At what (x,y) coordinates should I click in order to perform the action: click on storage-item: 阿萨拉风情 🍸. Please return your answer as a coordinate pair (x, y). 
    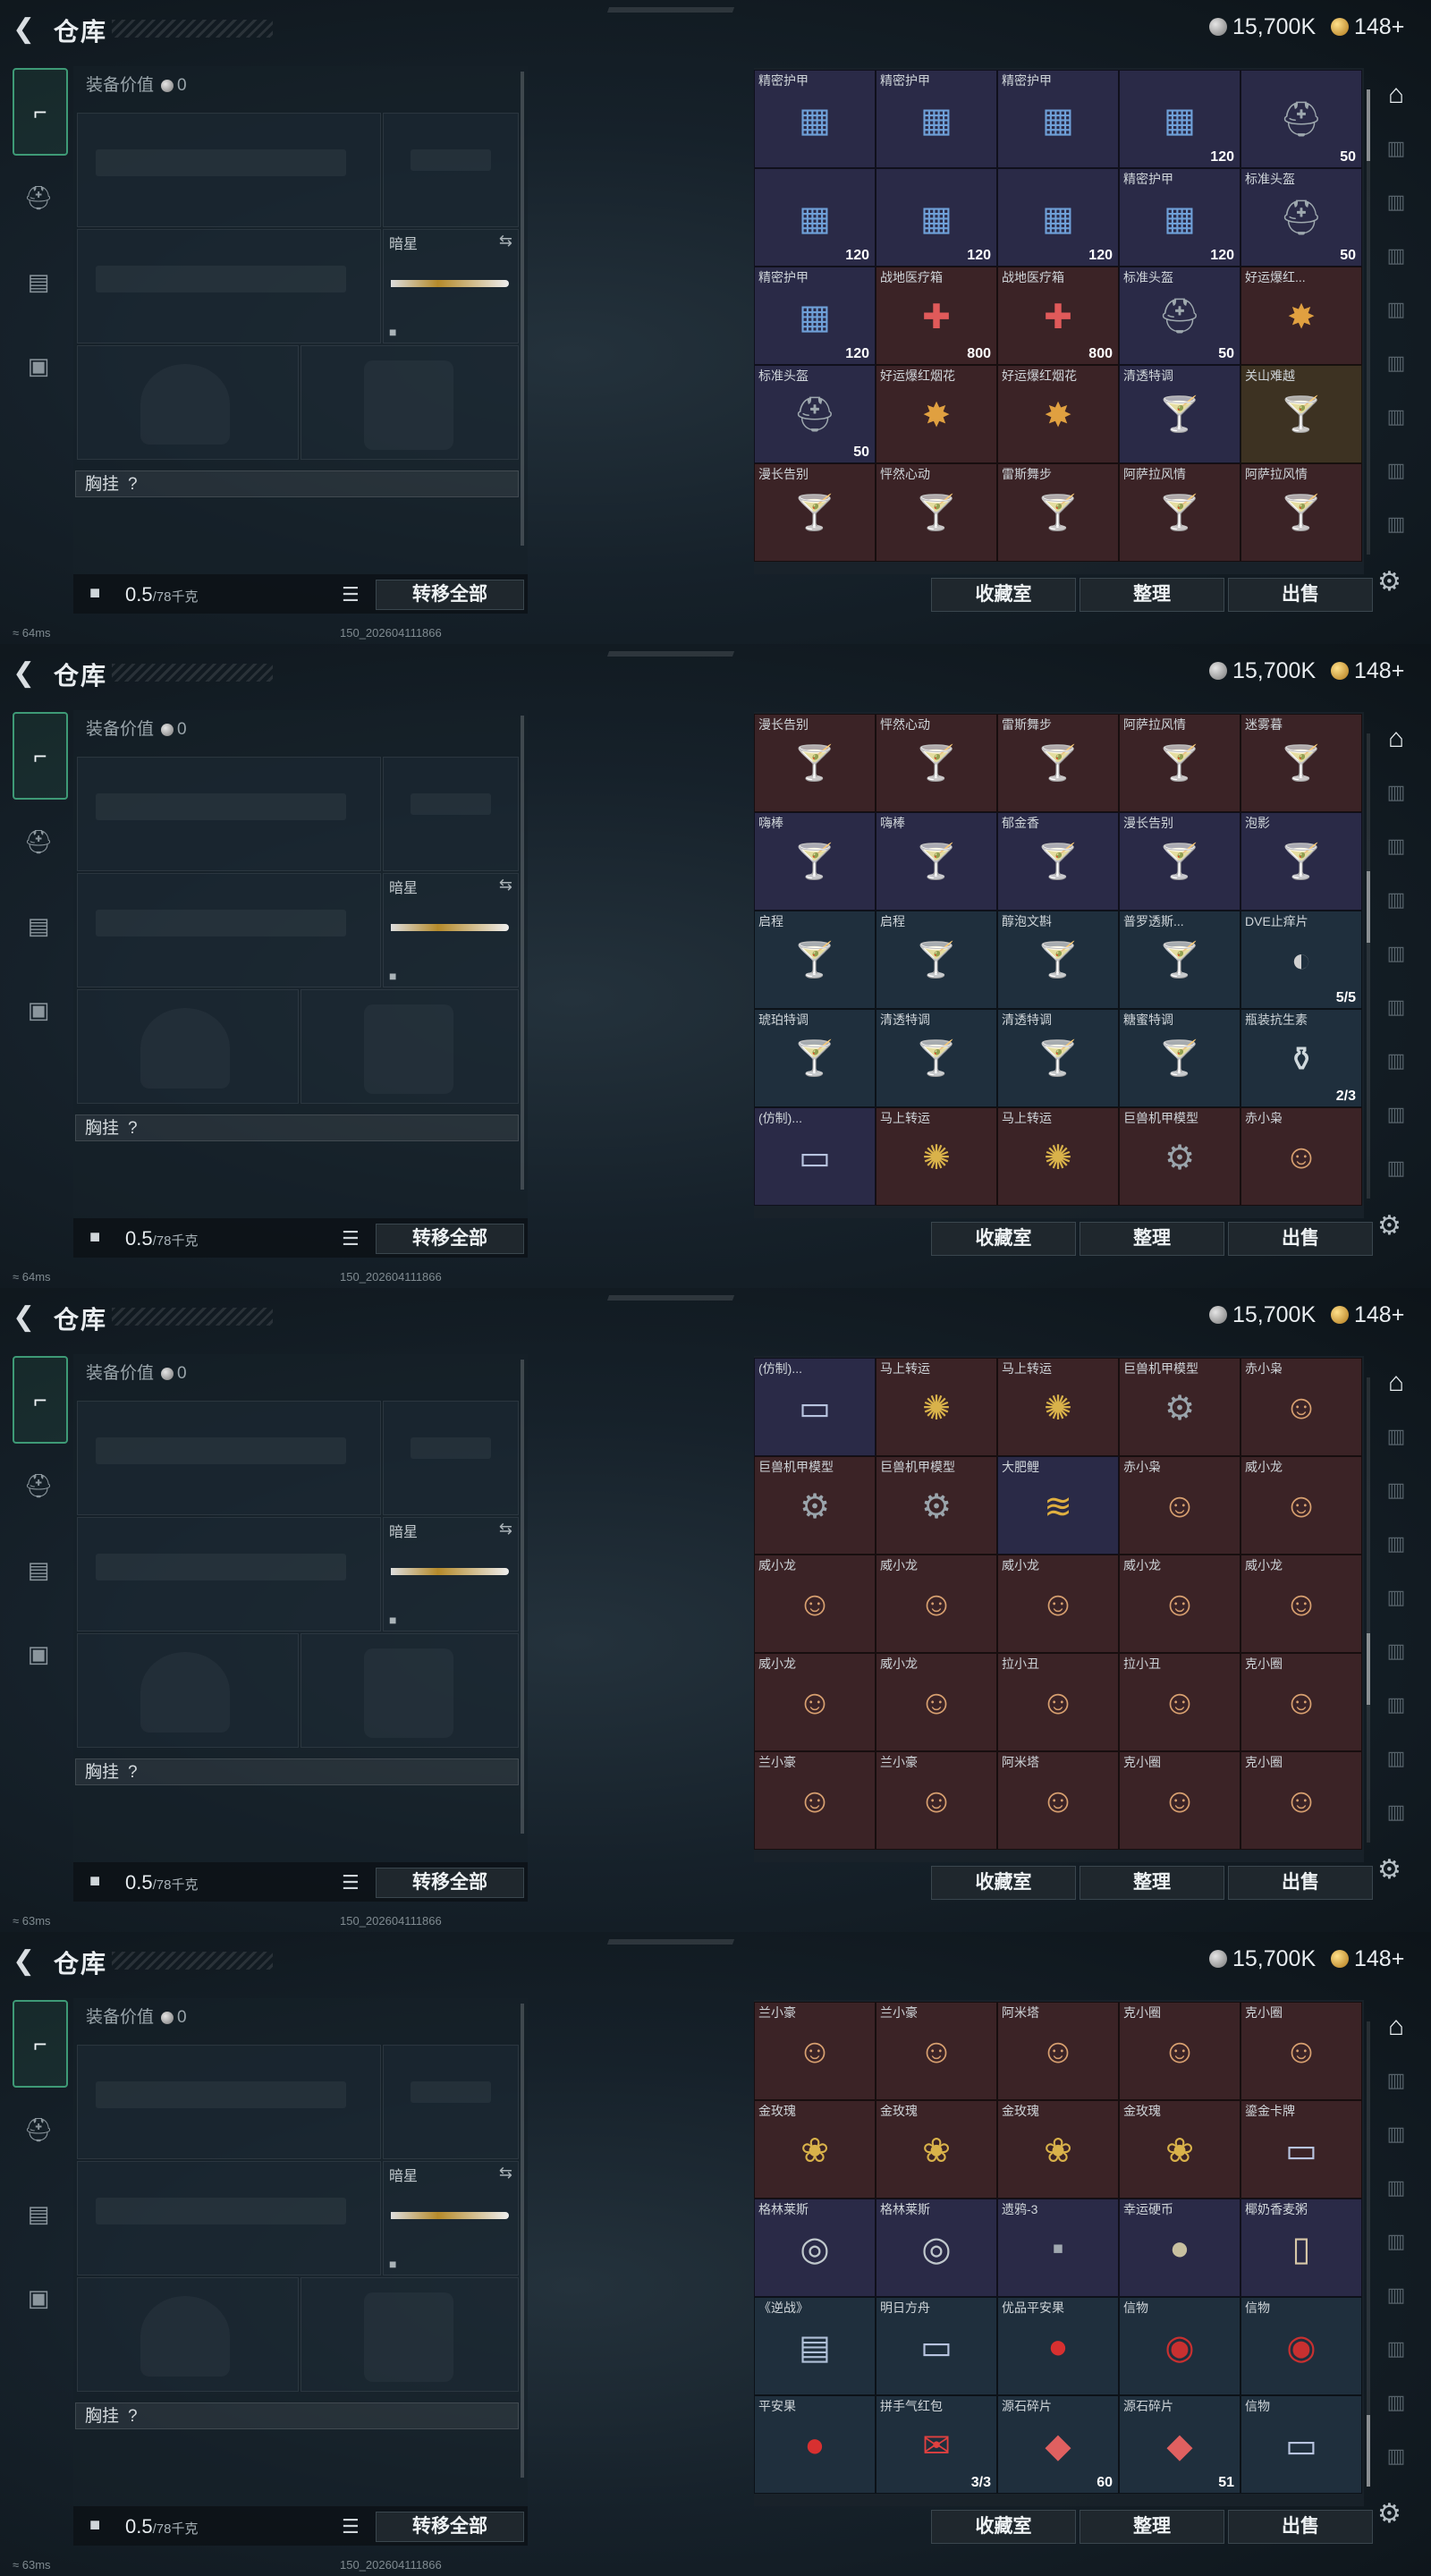
    Looking at the image, I should click on (1180, 763).